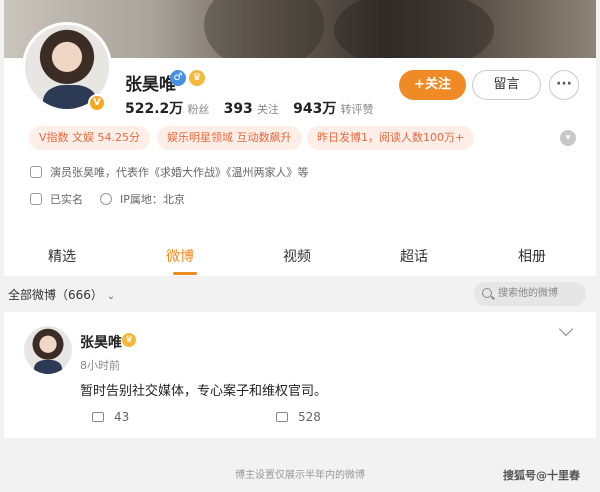  What do you see at coordinates (297, 256) in the screenshot?
I see `tab-video: 视频` at bounding box center [297, 256].